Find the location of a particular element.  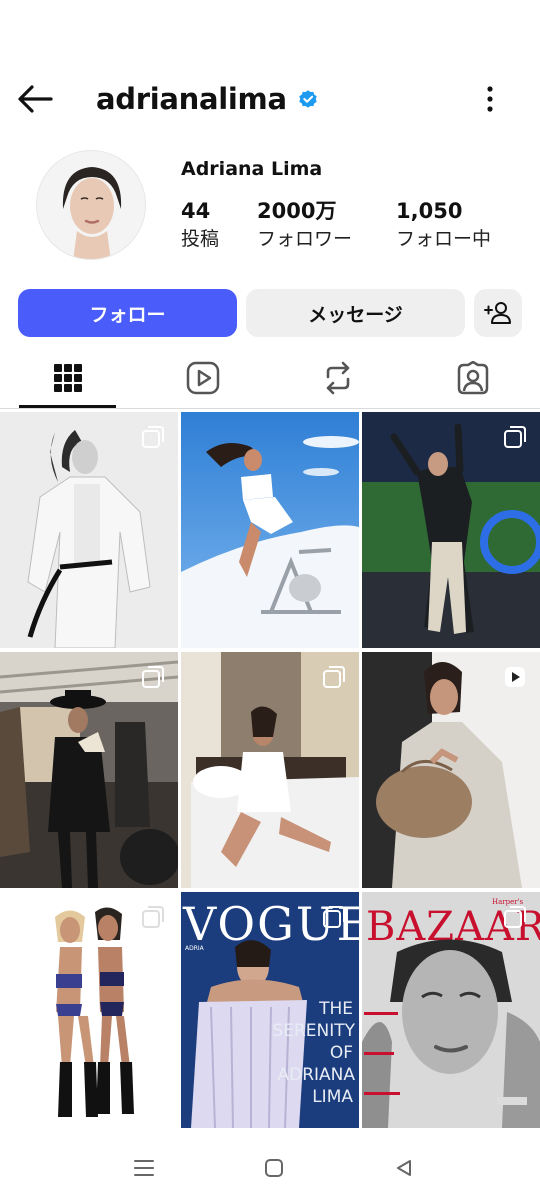

reels-icon is located at coordinates (202, 378).